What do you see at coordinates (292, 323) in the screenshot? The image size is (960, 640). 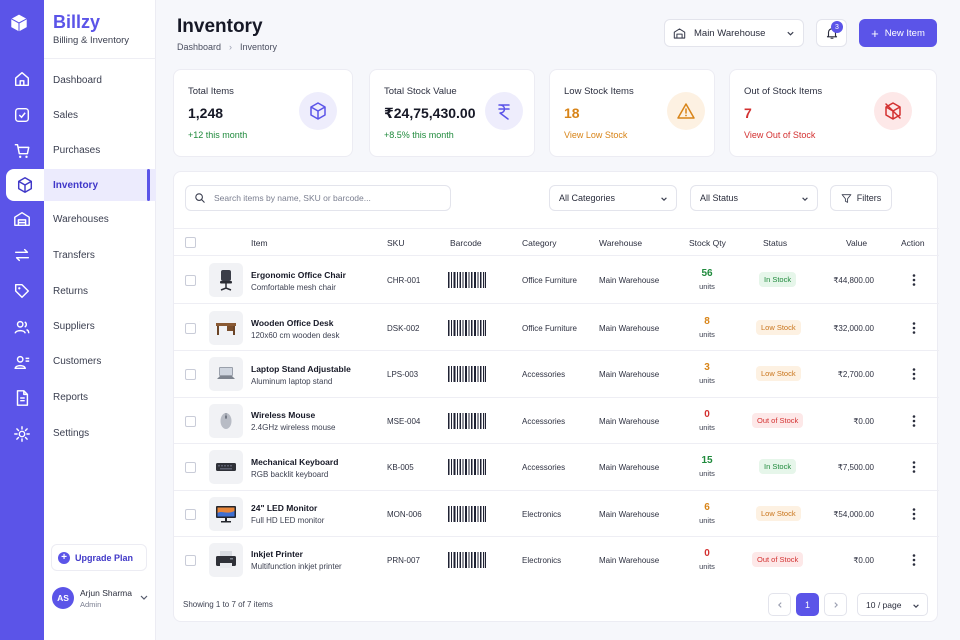 I see `item-name: Wooden Office Desk` at bounding box center [292, 323].